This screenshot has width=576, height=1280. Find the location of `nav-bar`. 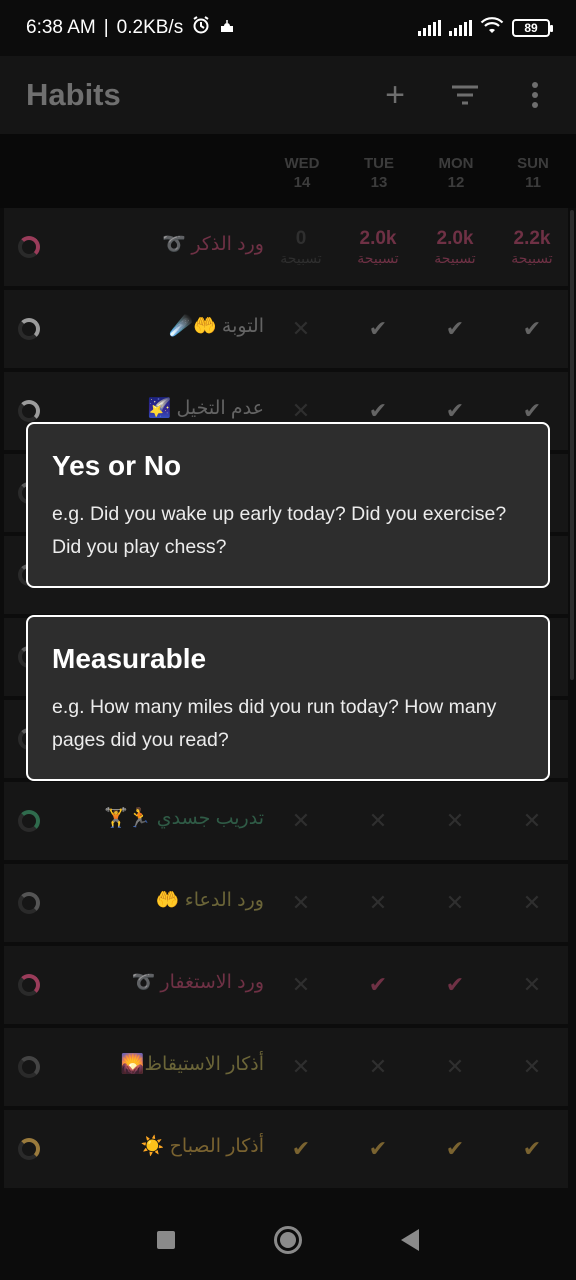

nav-bar is located at coordinates (288, 1240).